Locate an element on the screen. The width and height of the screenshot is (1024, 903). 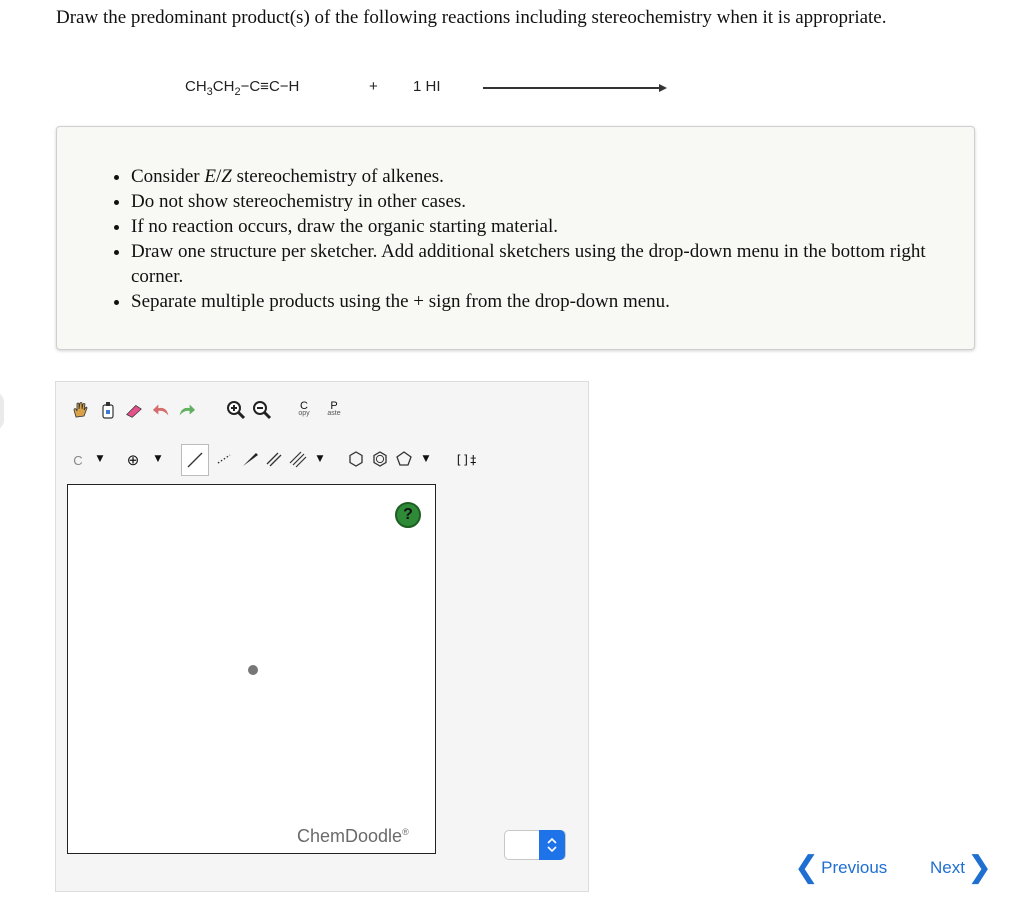
reagent: 1 HI is located at coordinates (427, 86).